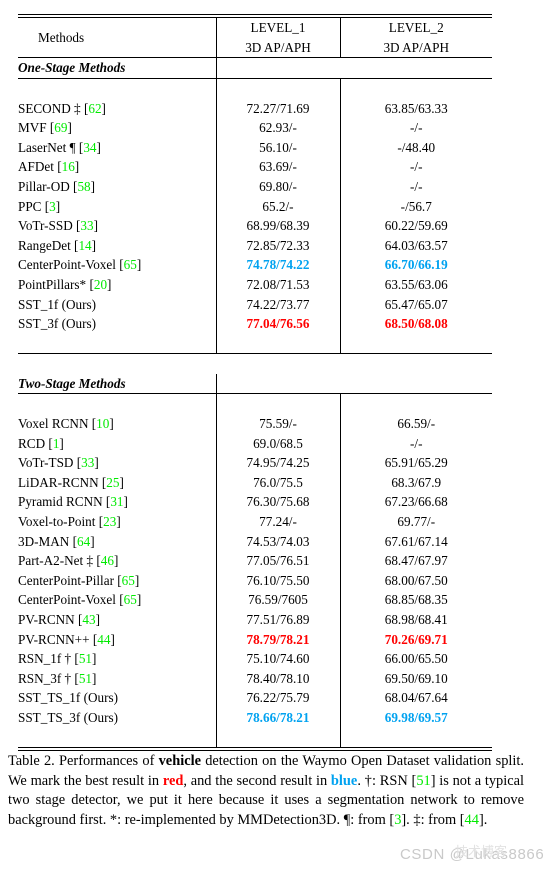 This screenshot has height=877, width=555. What do you see at coordinates (68, 561) in the screenshot?
I see `method-name-cell: Part-A2-Net ‡ [46]` at bounding box center [68, 561].